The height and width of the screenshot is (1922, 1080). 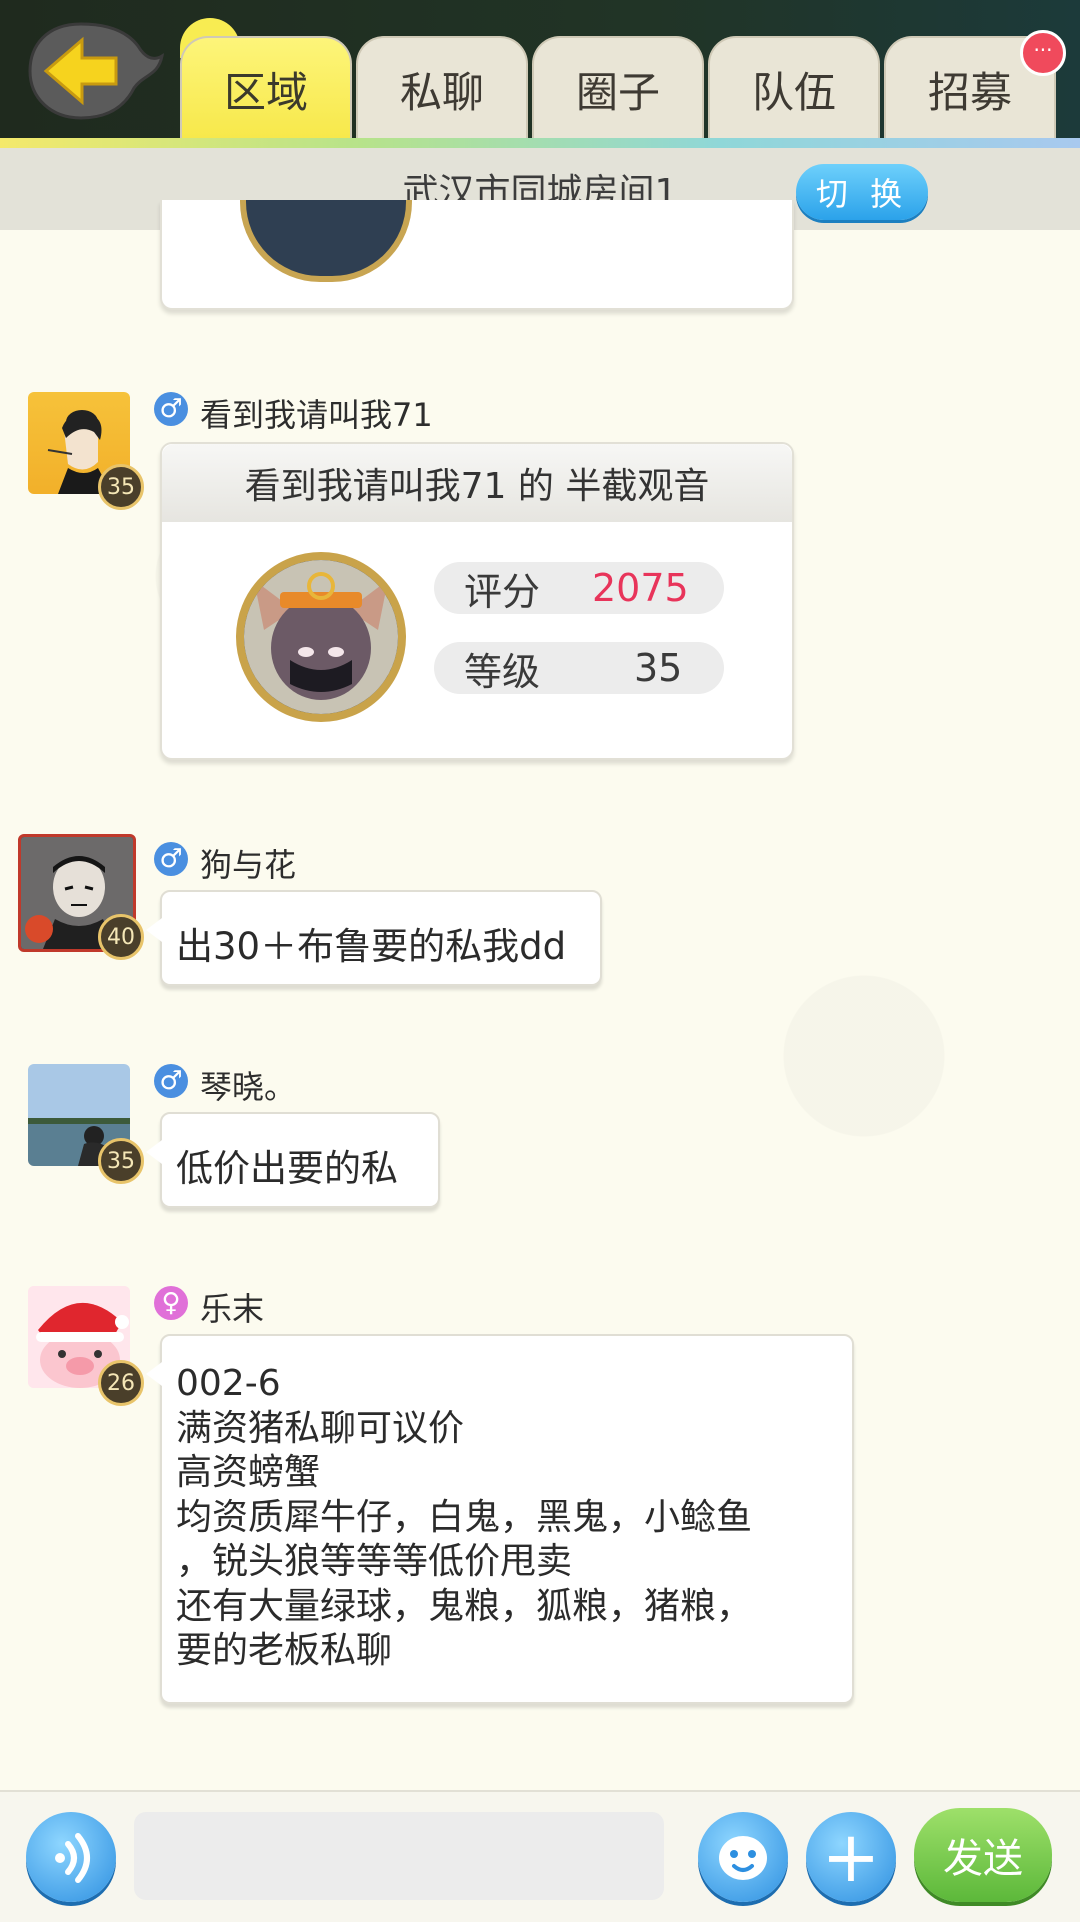 What do you see at coordinates (121, 1383) in the screenshot?
I see `level-badge: 26` at bounding box center [121, 1383].